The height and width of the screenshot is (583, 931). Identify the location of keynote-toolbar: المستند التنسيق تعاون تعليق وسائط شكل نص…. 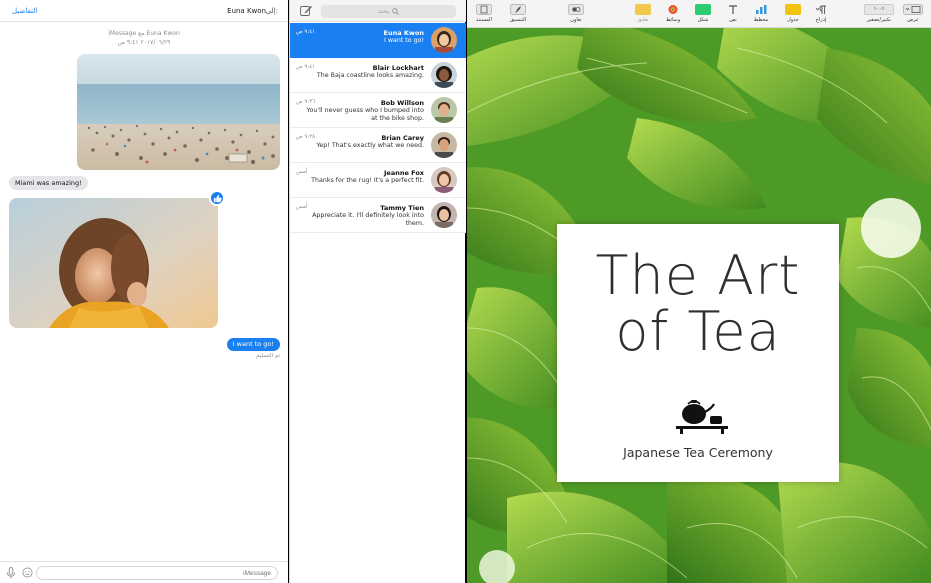
(699, 14).